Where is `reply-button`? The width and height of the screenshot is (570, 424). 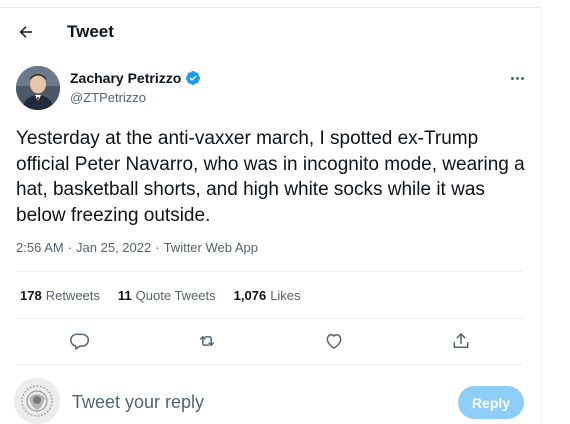
reply-button is located at coordinates (80, 341).